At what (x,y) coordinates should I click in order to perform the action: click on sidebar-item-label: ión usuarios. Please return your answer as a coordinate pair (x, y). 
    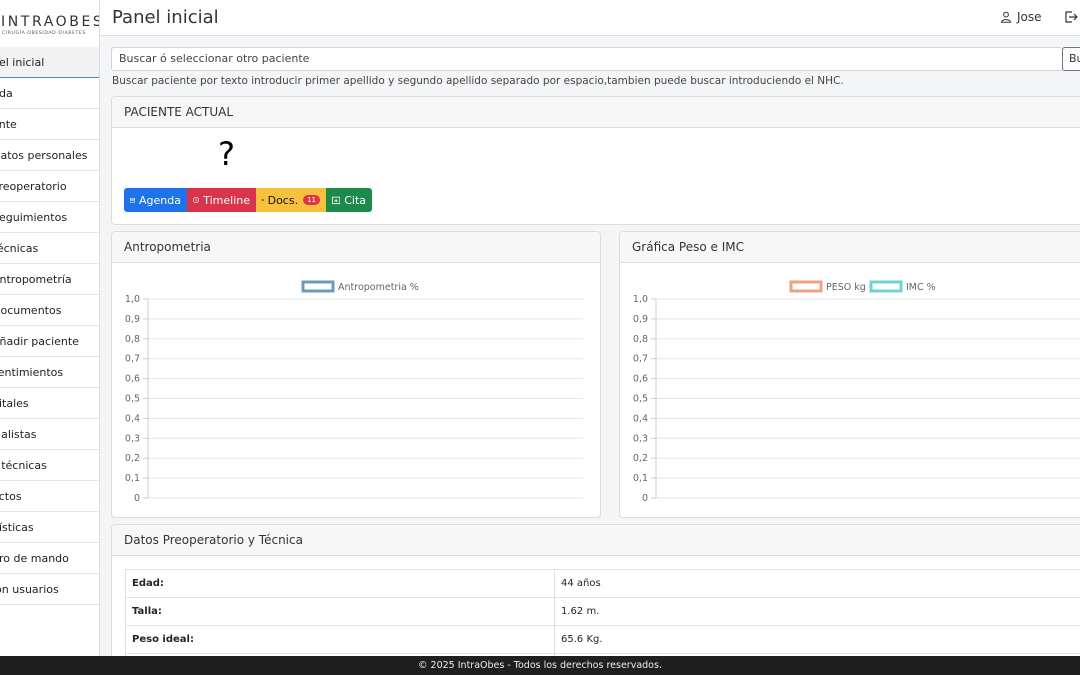
    Looking at the image, I should click on (29, 589).